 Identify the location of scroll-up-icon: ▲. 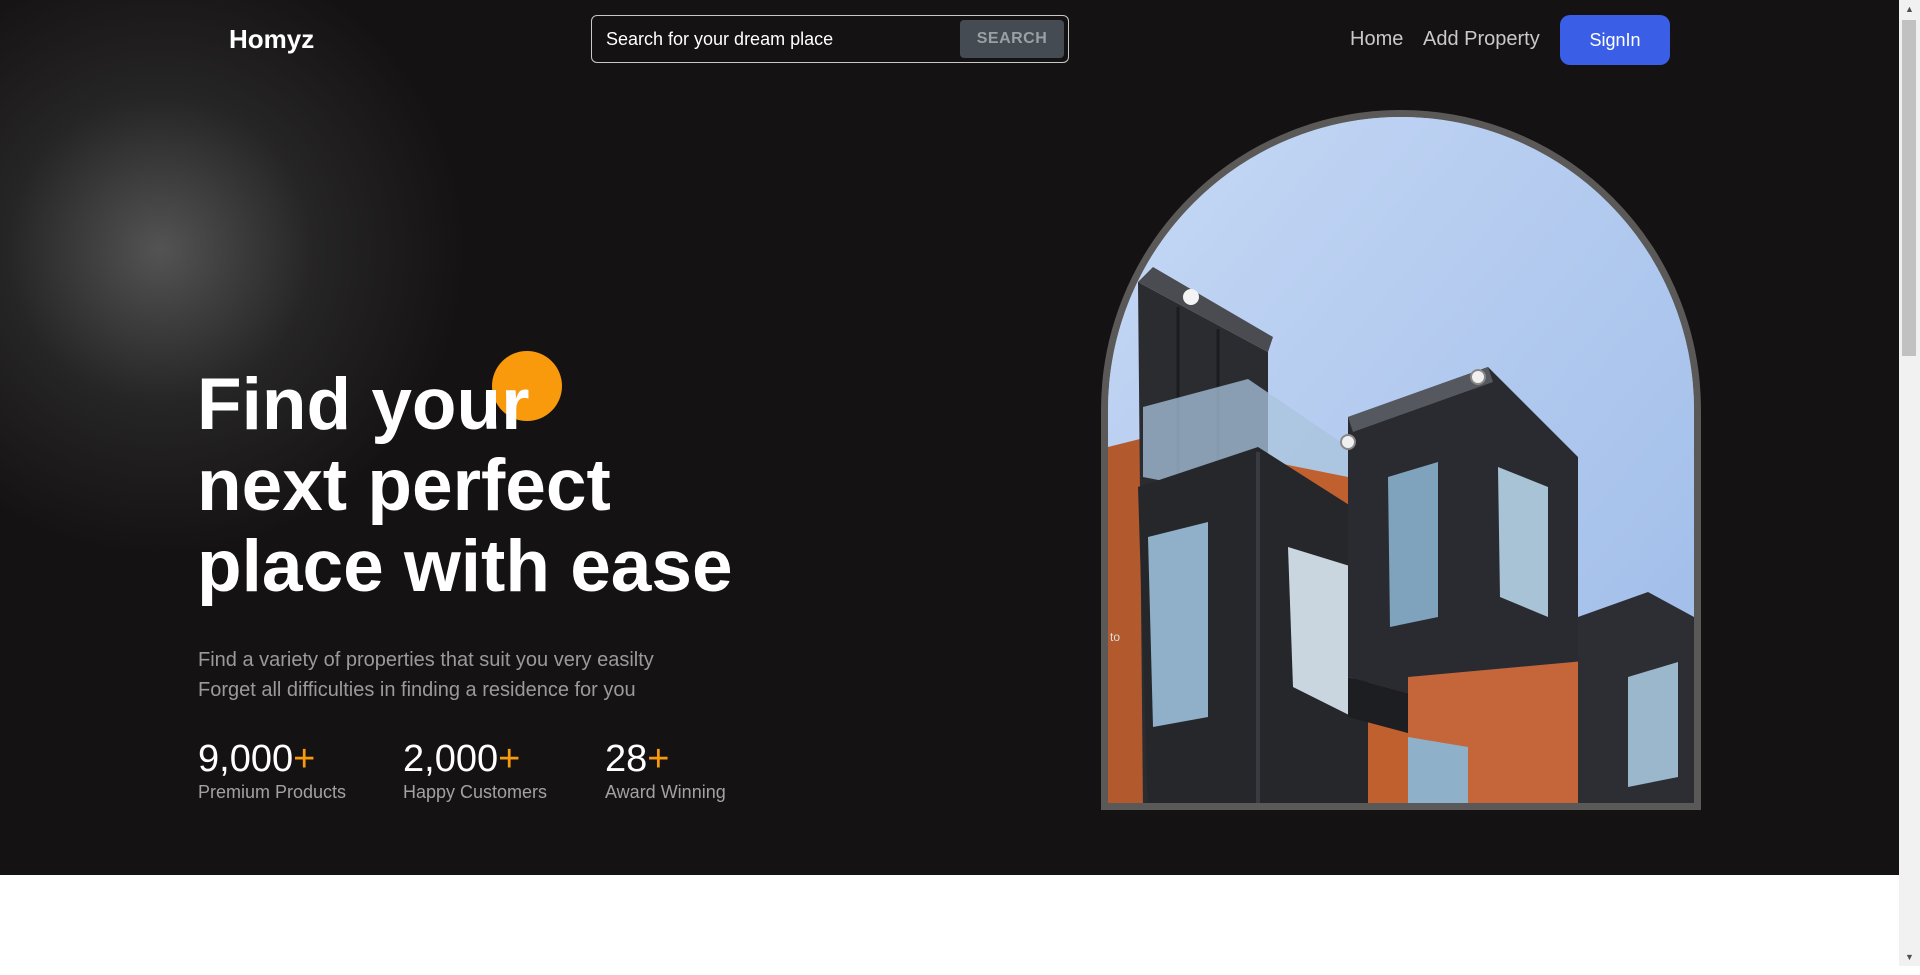
(1909, 9).